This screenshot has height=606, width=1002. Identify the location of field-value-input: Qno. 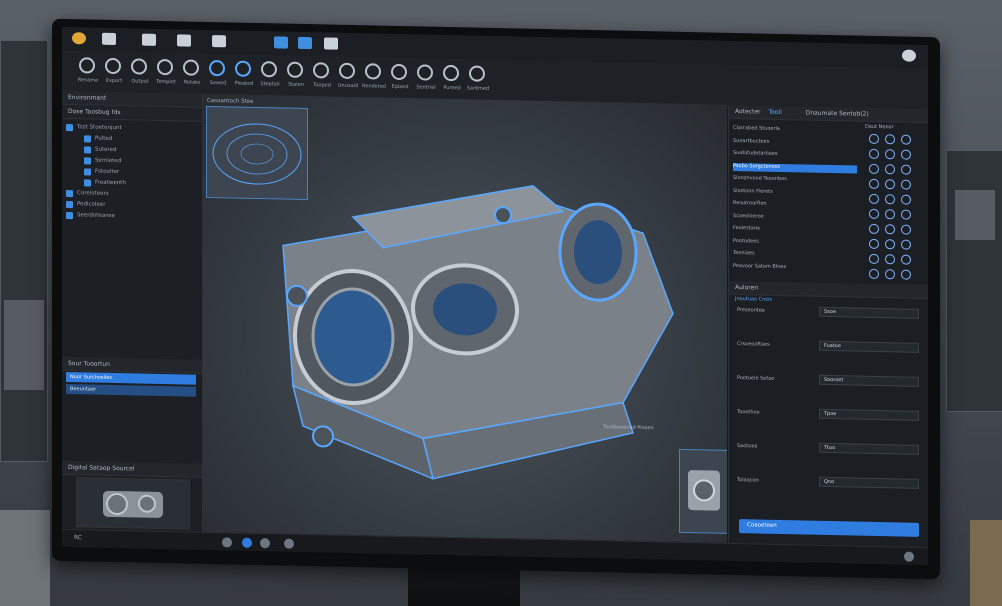
(869, 482).